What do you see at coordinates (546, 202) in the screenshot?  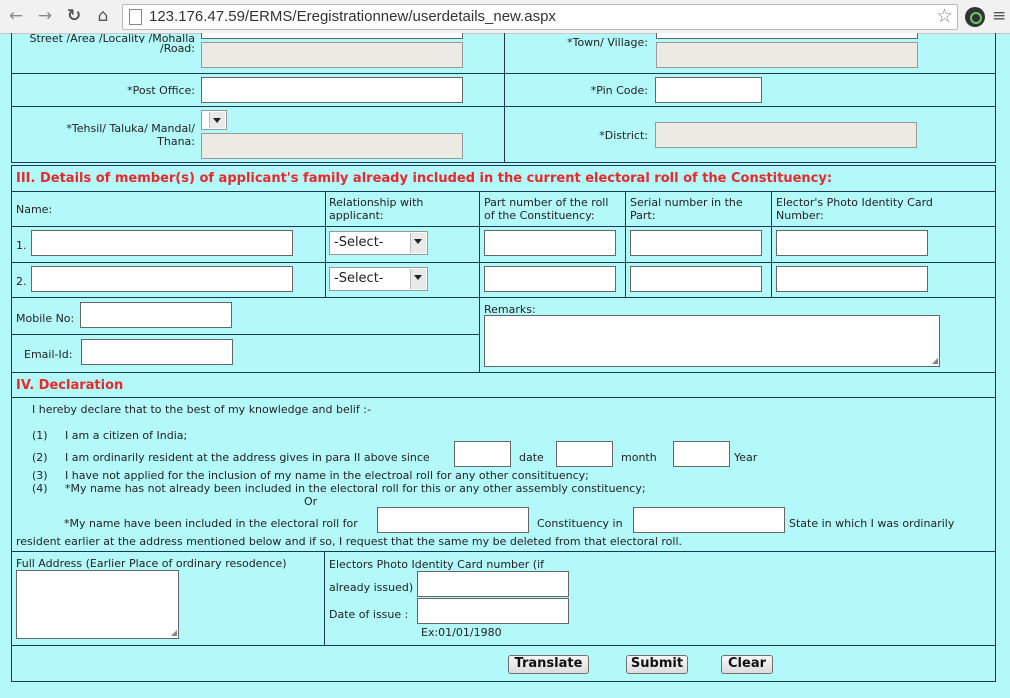 I see `part-number-header-1: Part number of the roll` at bounding box center [546, 202].